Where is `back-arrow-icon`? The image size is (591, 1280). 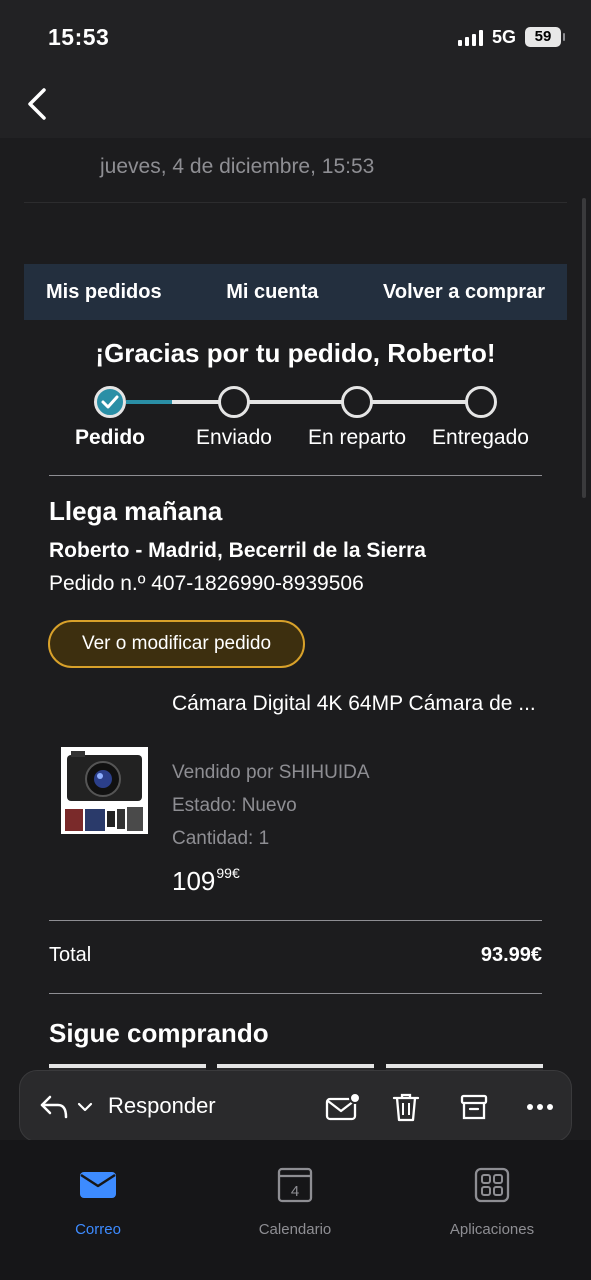
back-arrow-icon is located at coordinates (37, 104).